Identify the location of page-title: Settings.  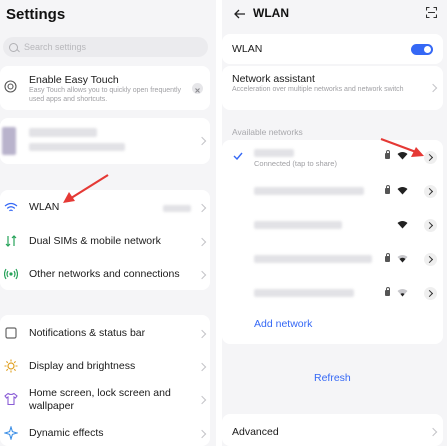
(36, 14).